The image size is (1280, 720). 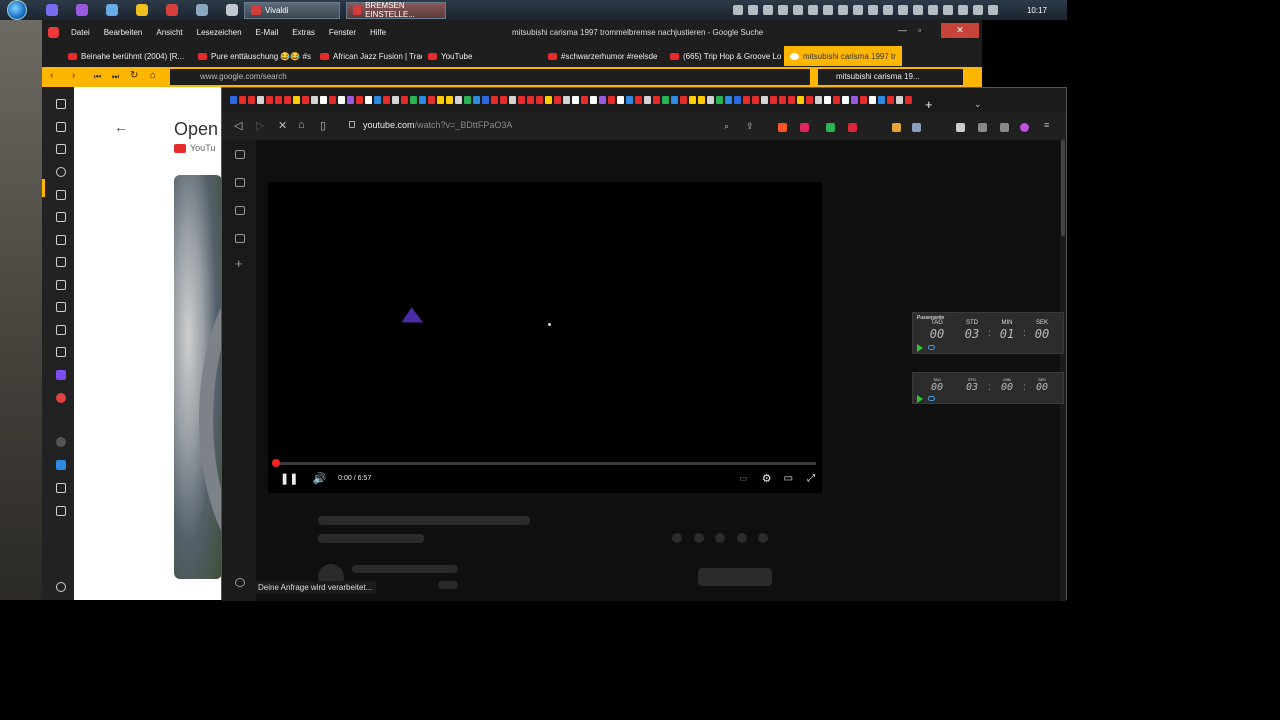 What do you see at coordinates (319, 478) in the screenshot?
I see `volume-icon: 🔊` at bounding box center [319, 478].